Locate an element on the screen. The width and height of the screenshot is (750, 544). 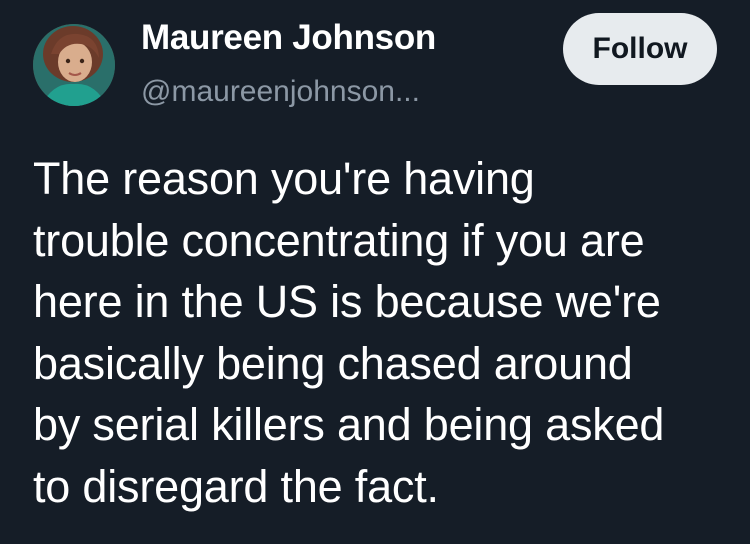
follow-button: Follow is located at coordinates (640, 49).